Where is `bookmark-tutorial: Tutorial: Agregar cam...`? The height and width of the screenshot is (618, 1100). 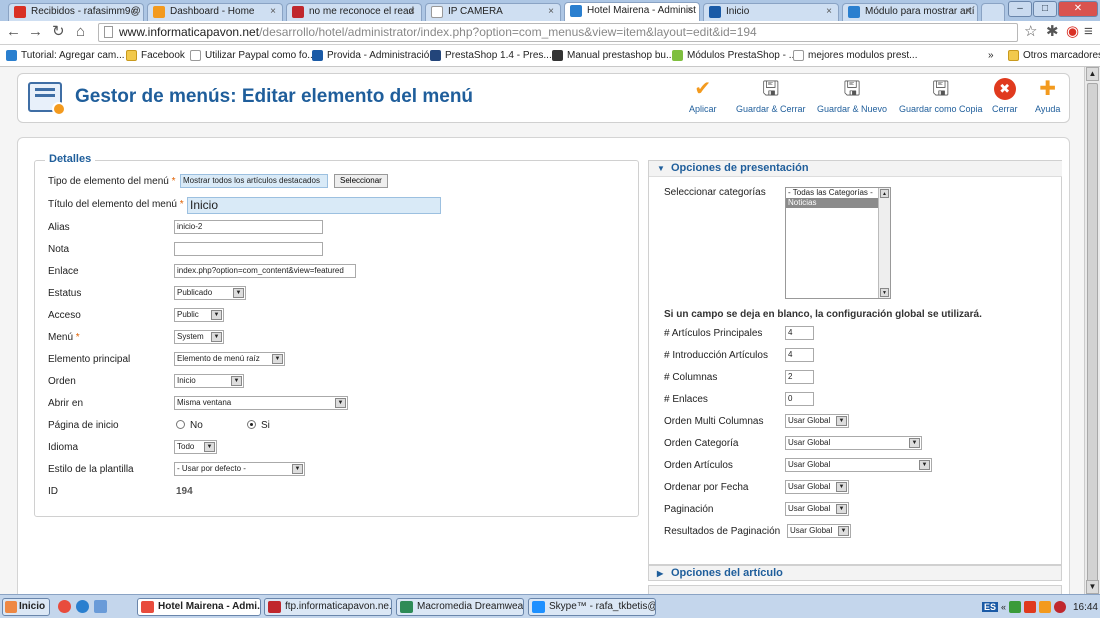 bookmark-tutorial: Tutorial: Agregar cam... is located at coordinates (65, 56).